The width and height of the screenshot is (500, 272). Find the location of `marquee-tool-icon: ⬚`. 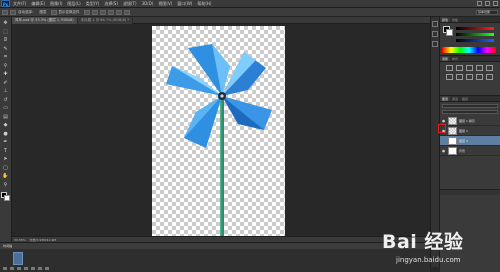

marquee-tool-icon: ⬚ is located at coordinates (5, 32).